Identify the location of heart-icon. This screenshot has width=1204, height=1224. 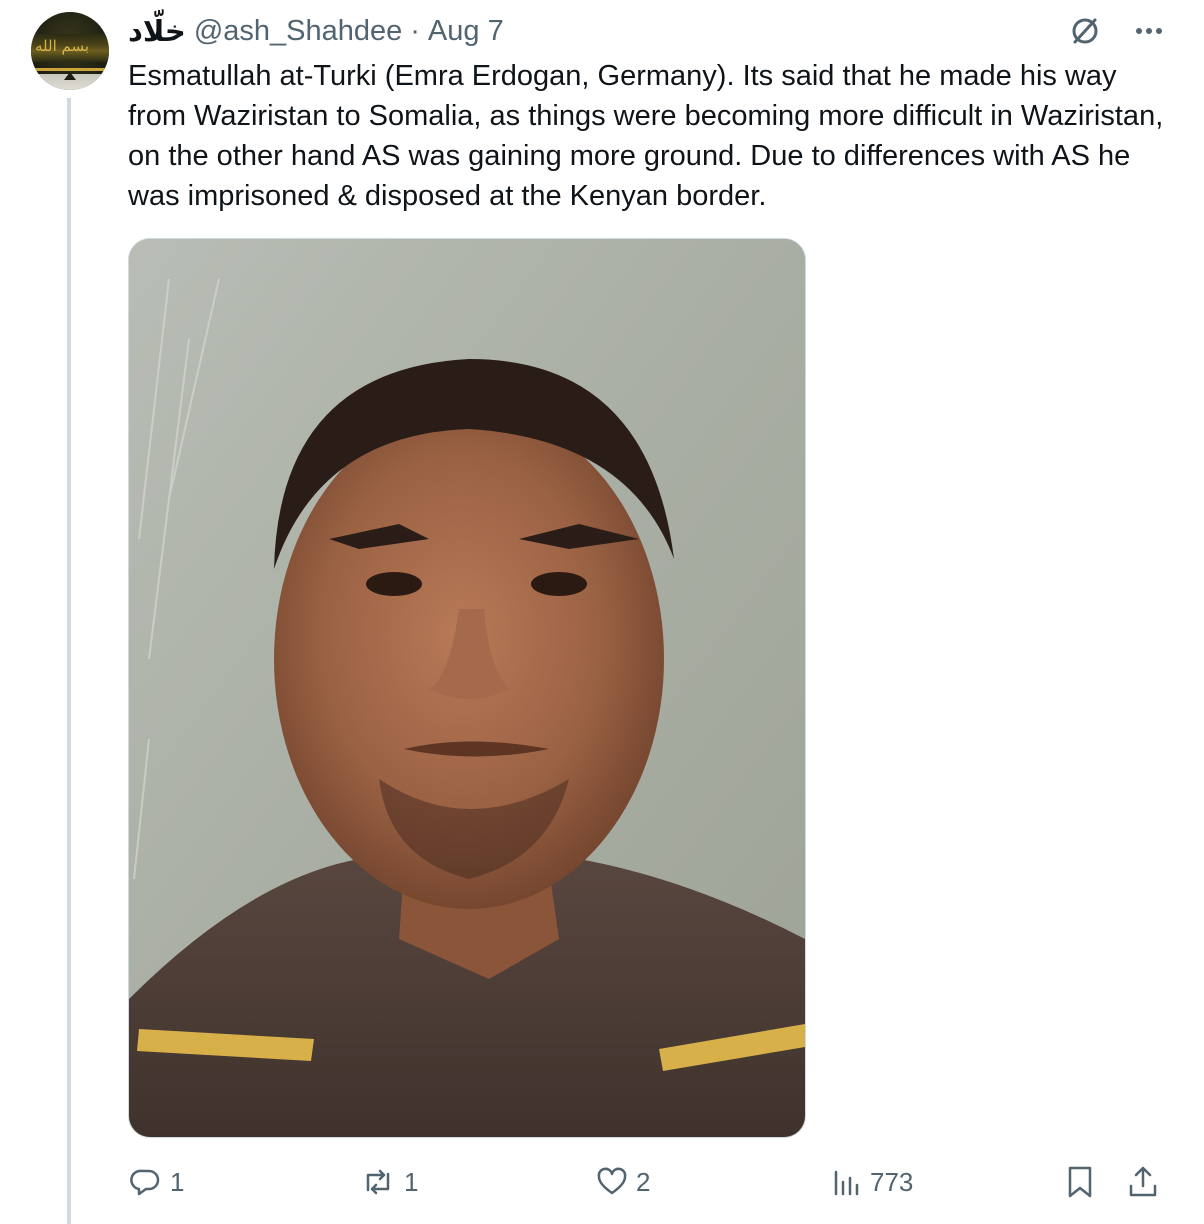
(612, 1181).